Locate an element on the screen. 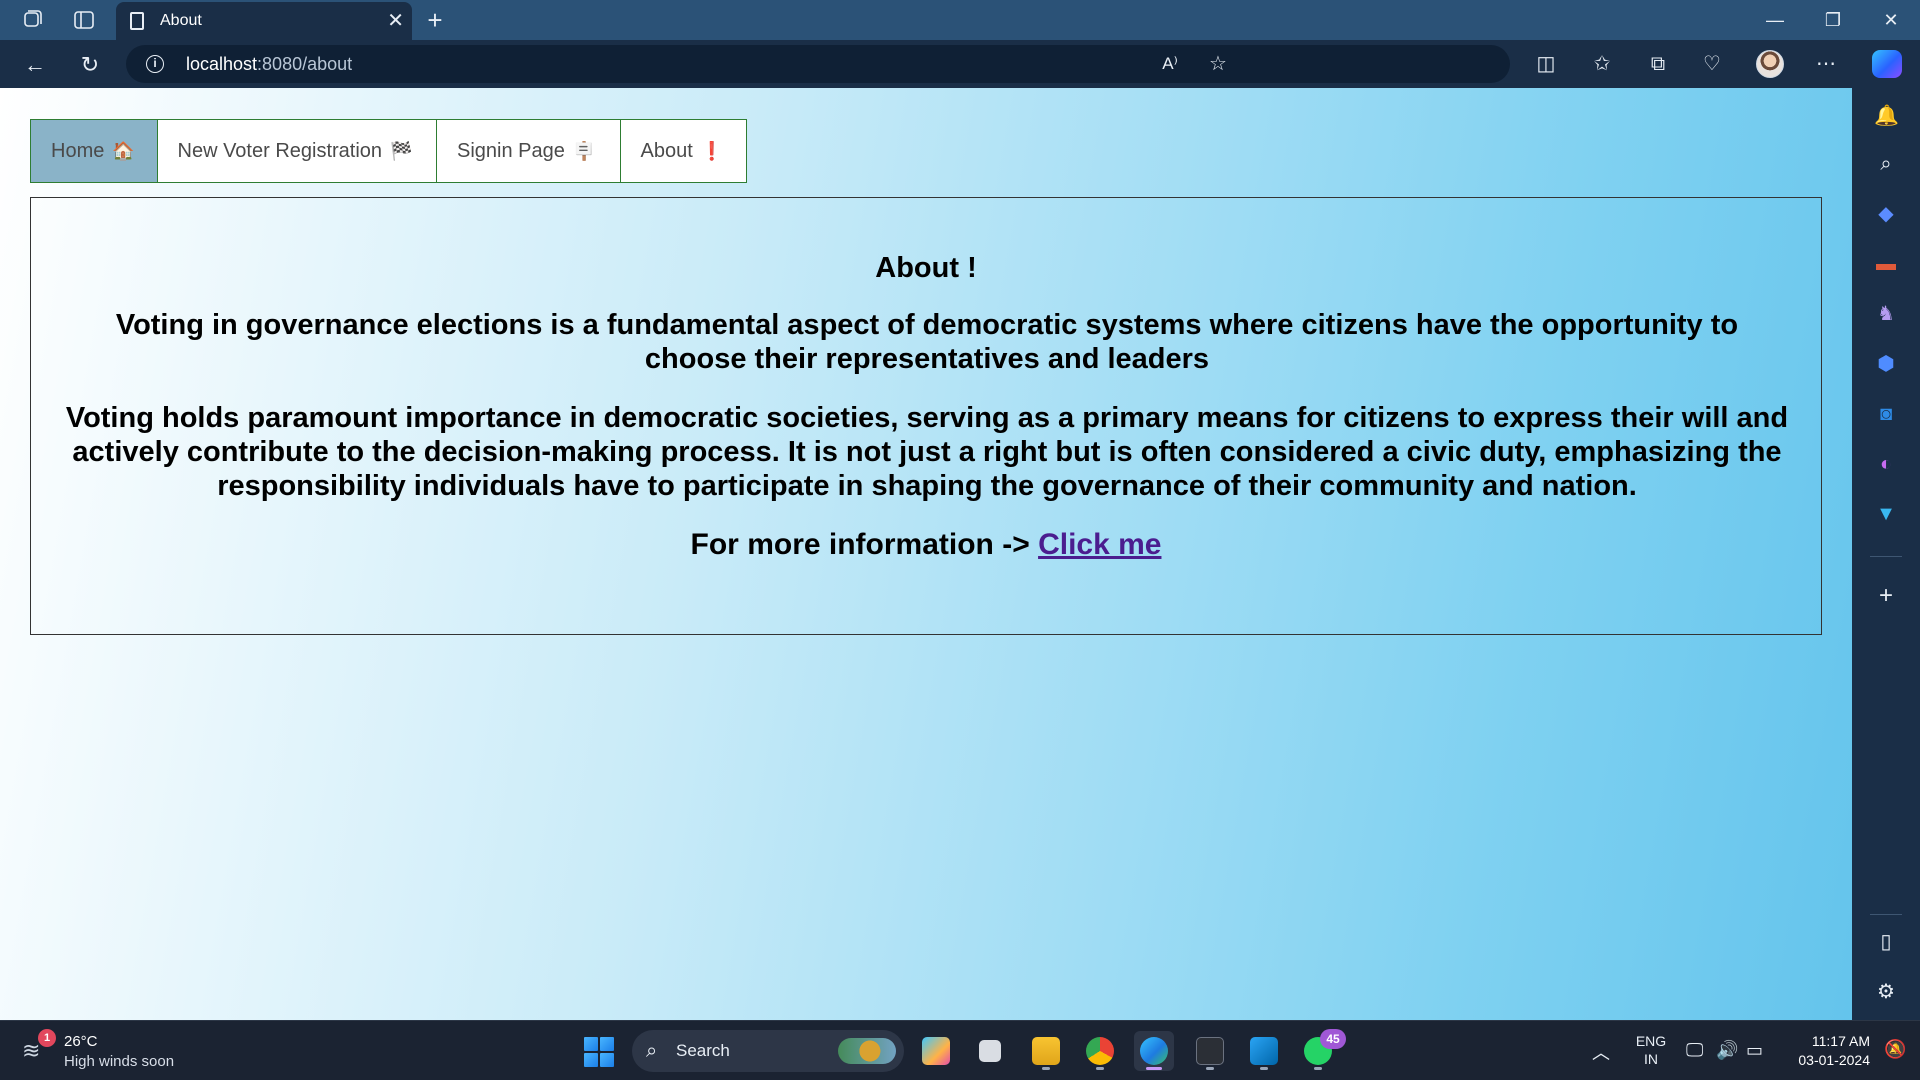 The image size is (1920, 1080). battery-icon: ▭ is located at coordinates (1754, 1050).